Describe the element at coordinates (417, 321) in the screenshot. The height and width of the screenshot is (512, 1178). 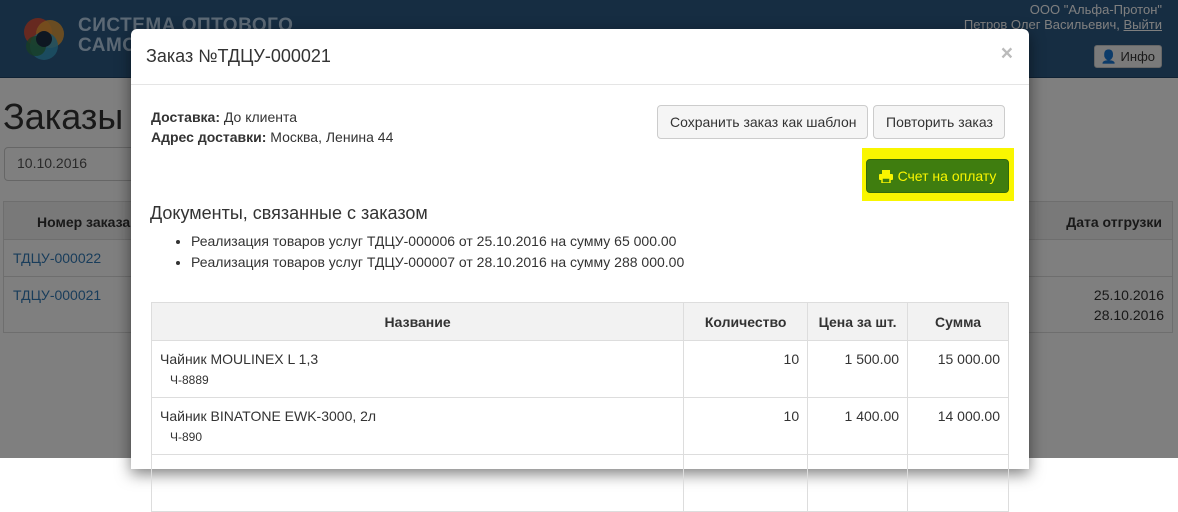
I see `column-name: Название` at that location.